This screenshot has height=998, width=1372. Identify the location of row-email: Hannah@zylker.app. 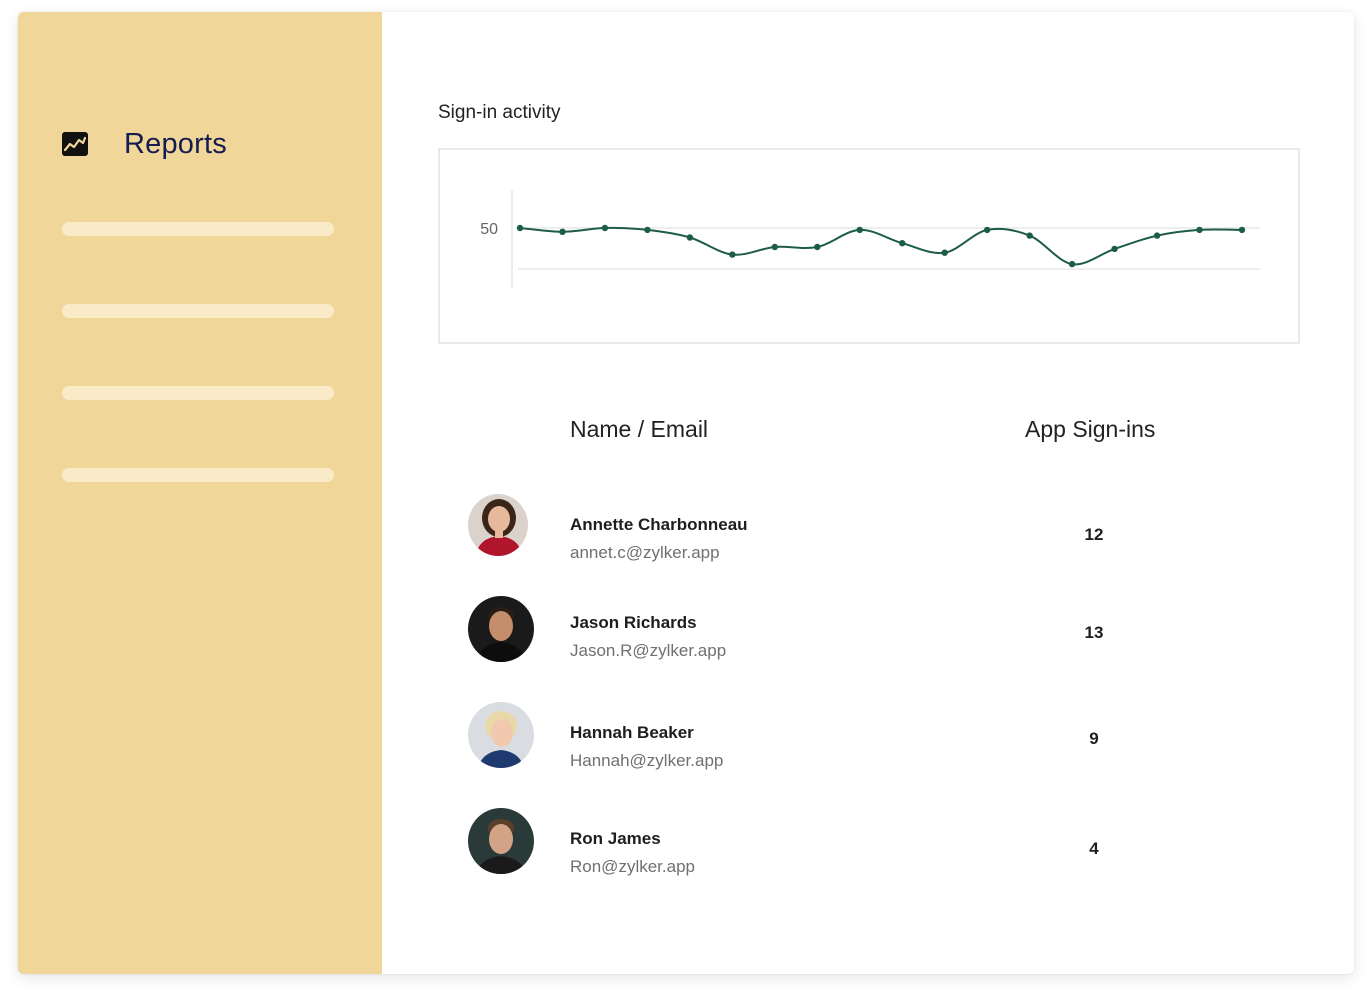
(646, 761).